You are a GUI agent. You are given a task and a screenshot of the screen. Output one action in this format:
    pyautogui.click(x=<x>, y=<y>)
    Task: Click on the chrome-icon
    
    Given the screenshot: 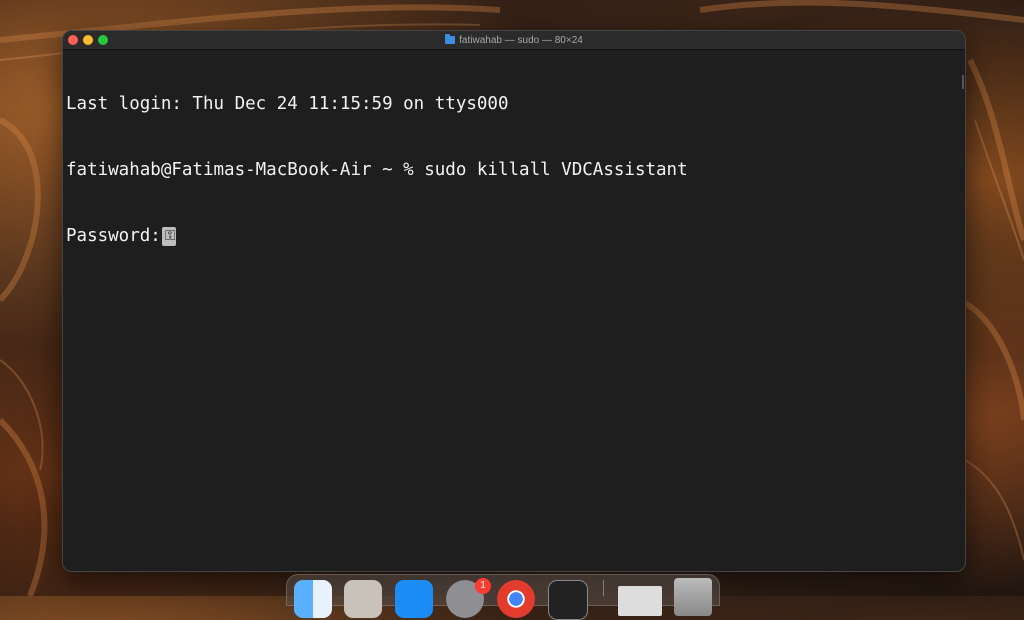 What is the action you would take?
    pyautogui.click(x=516, y=599)
    